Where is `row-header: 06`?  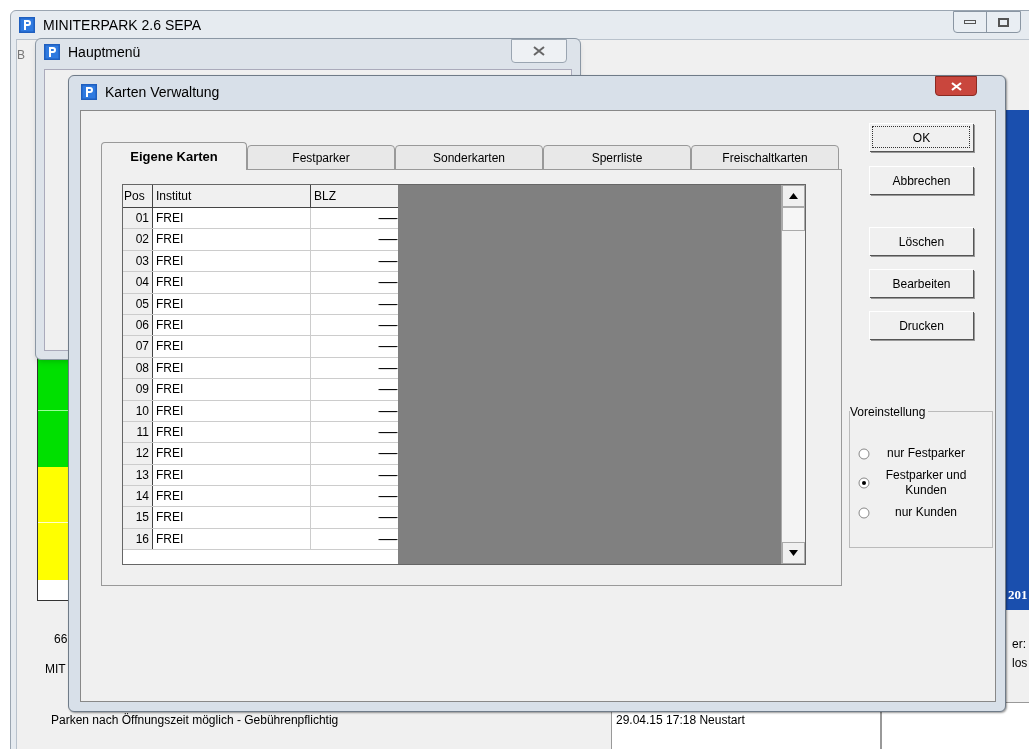 row-header: 06 is located at coordinates (138, 325).